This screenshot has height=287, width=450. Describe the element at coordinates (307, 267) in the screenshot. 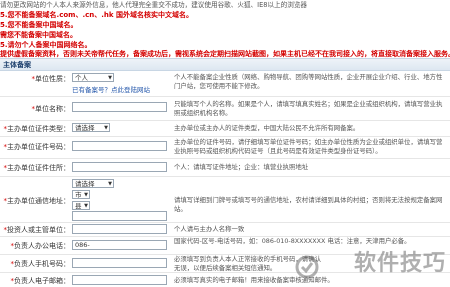

I see `watermark-logo-icon` at that location.